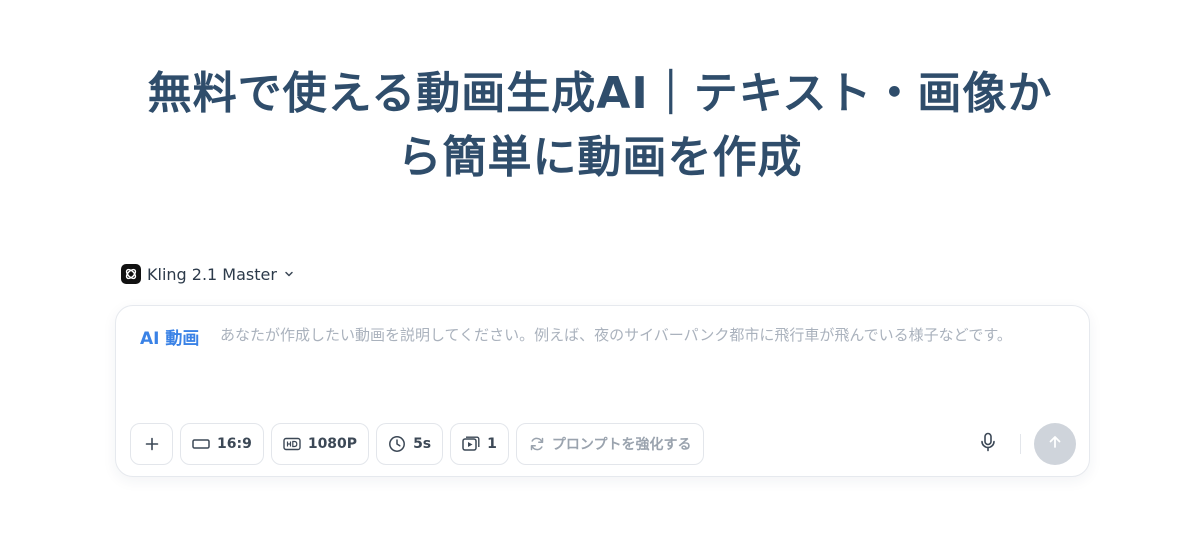  I want to click on microphone-icon, so click(988, 444).